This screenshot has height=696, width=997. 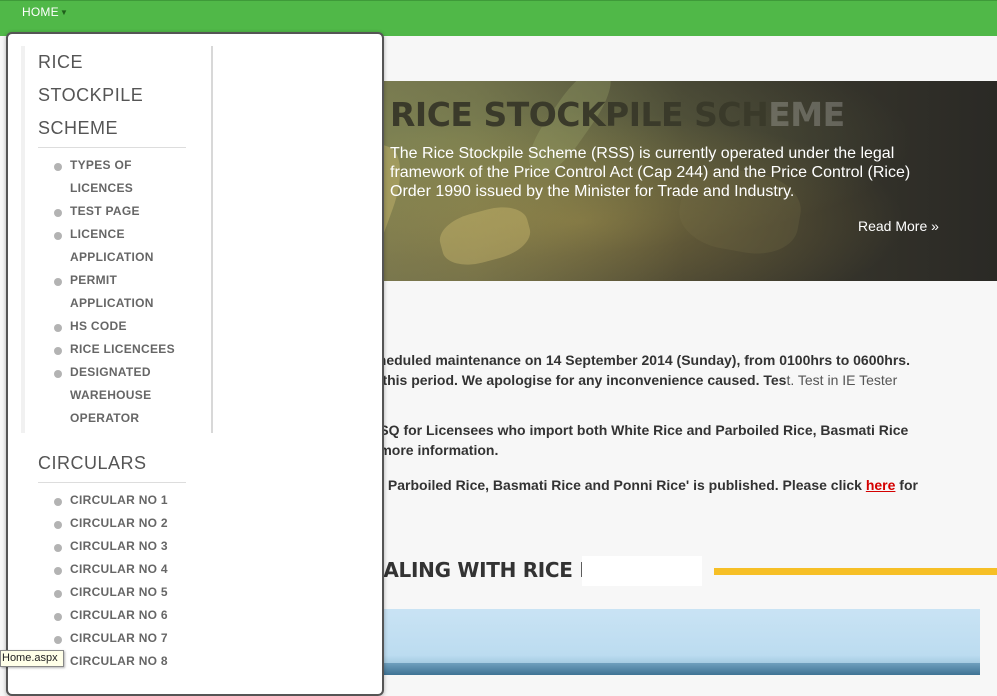 What do you see at coordinates (112, 349) in the screenshot?
I see `menu-item-rice-licencees: RICE LICENCEES` at bounding box center [112, 349].